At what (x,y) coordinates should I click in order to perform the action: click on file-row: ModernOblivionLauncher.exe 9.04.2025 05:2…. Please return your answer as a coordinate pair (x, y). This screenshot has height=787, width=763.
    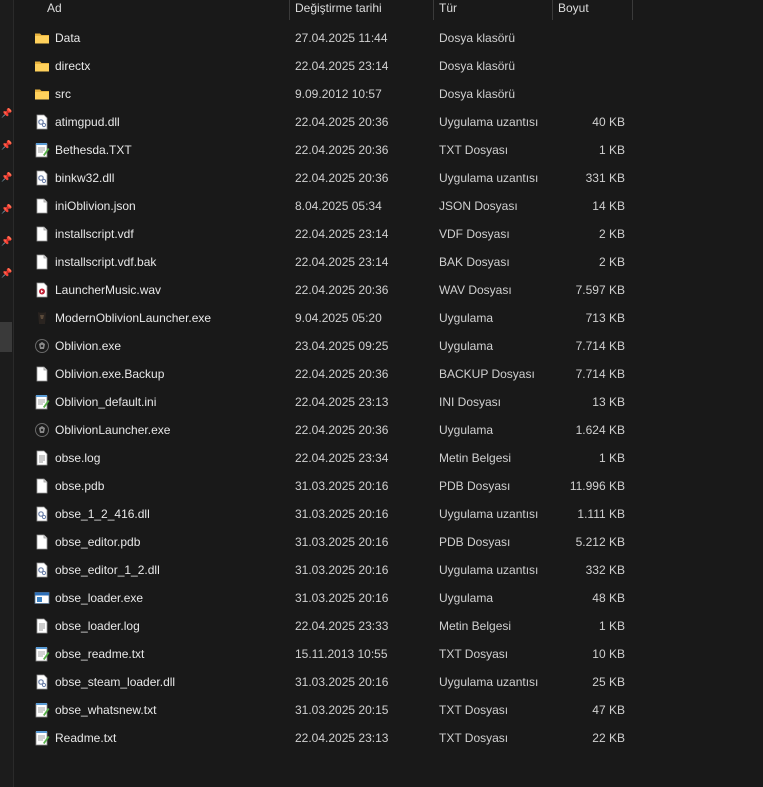
    Looking at the image, I should click on (388, 318).